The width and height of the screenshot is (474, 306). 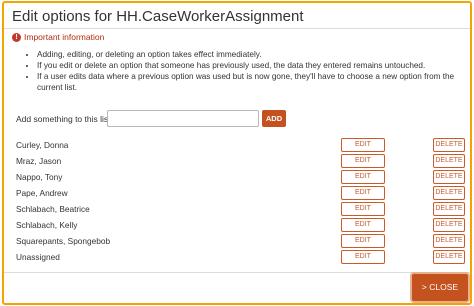 I want to click on add-option-row: Add something to this list ADD, so click(x=151, y=118).